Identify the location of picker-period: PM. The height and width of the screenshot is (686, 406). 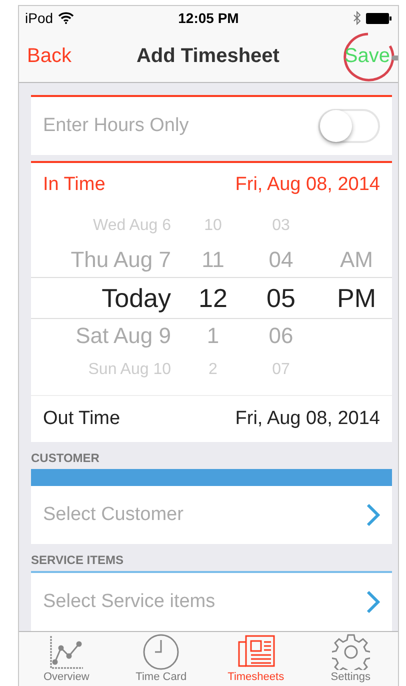
(356, 298).